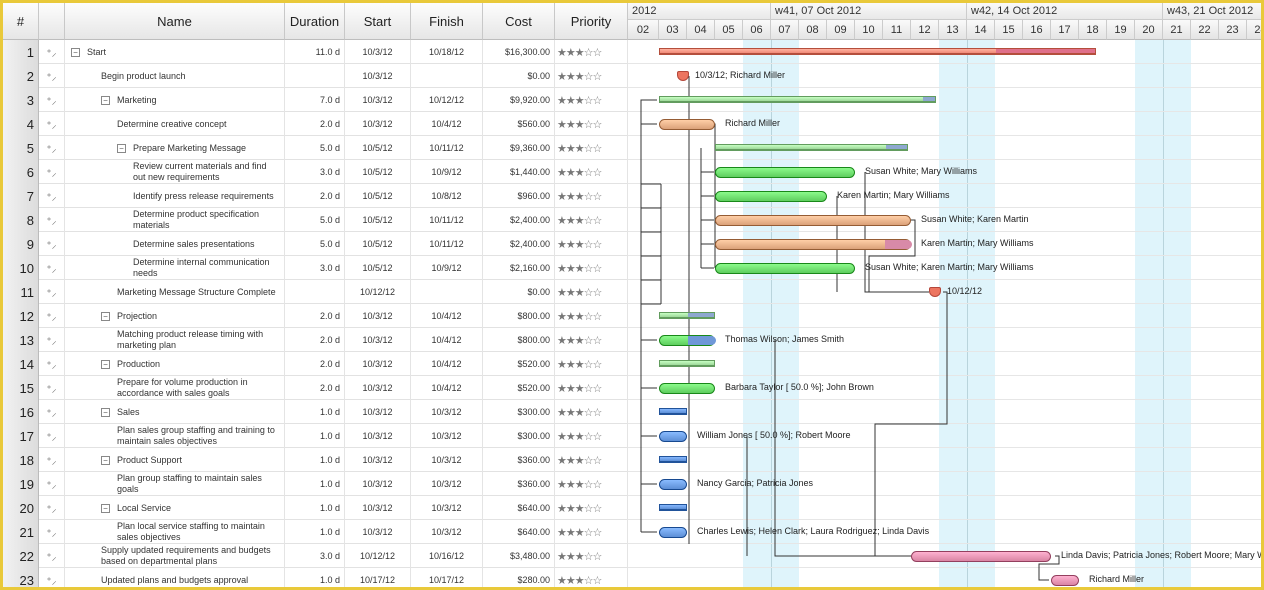  Describe the element at coordinates (519, 316) in the screenshot. I see `task-cost: $800.00` at that location.